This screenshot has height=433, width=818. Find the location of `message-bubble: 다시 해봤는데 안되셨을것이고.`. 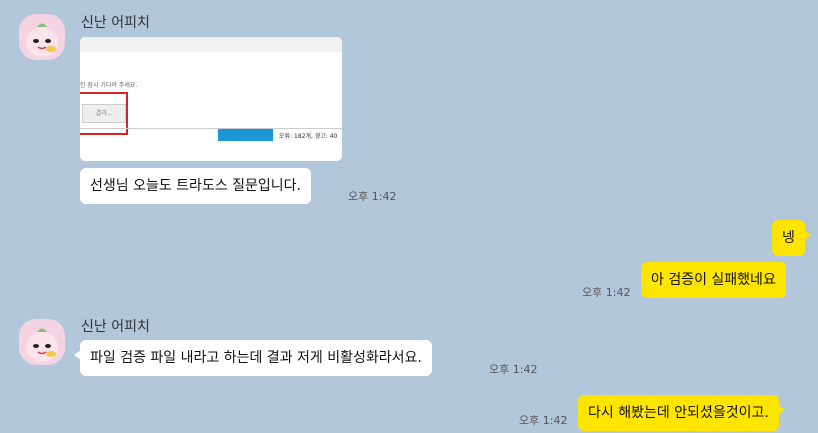

message-bubble: 다시 해봤는데 안되셨을것이고. is located at coordinates (681, 413).